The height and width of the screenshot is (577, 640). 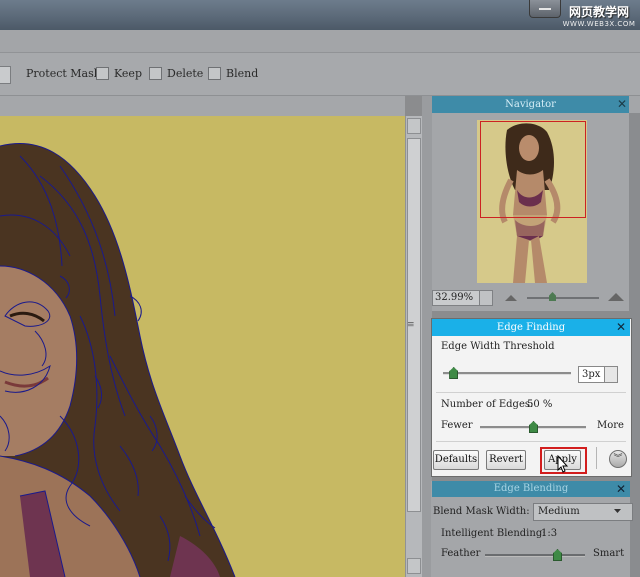 What do you see at coordinates (549, 533) in the screenshot?
I see `intelligent-blending-value: 1:3` at bounding box center [549, 533].